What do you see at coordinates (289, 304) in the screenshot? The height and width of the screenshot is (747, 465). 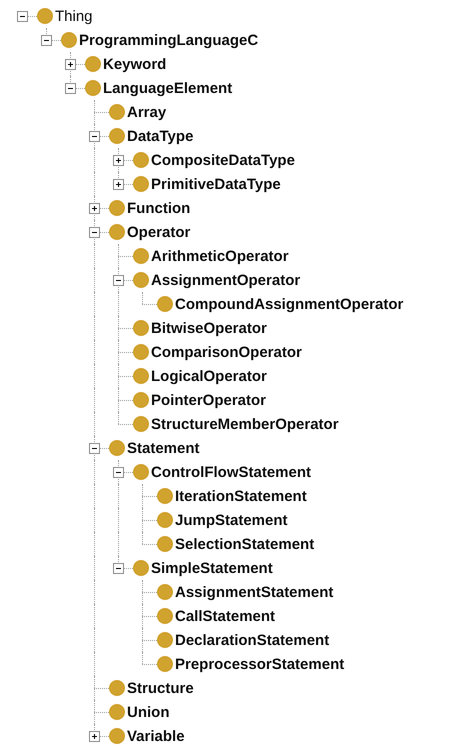 I see `tree-item: CompoundAssignmentOperator` at bounding box center [289, 304].